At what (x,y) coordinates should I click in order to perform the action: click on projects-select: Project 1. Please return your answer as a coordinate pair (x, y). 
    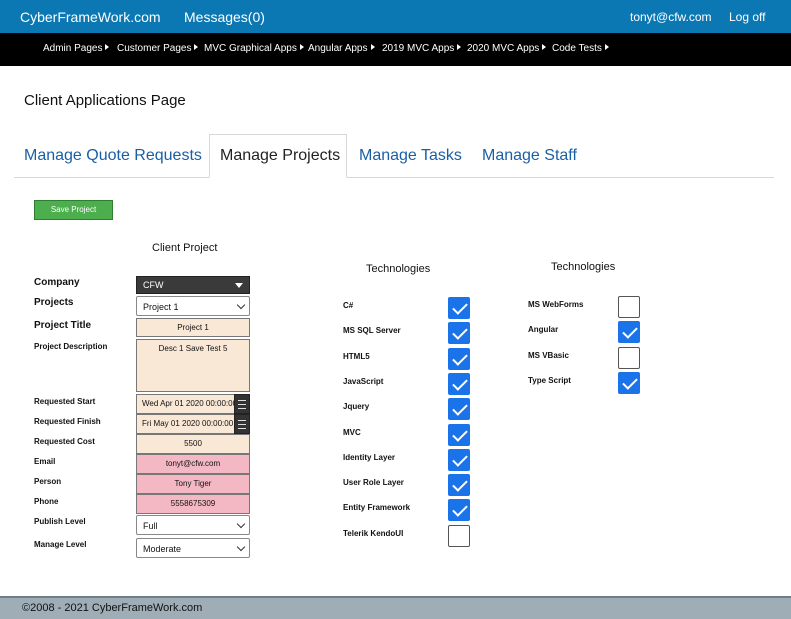
    Looking at the image, I should click on (193, 306).